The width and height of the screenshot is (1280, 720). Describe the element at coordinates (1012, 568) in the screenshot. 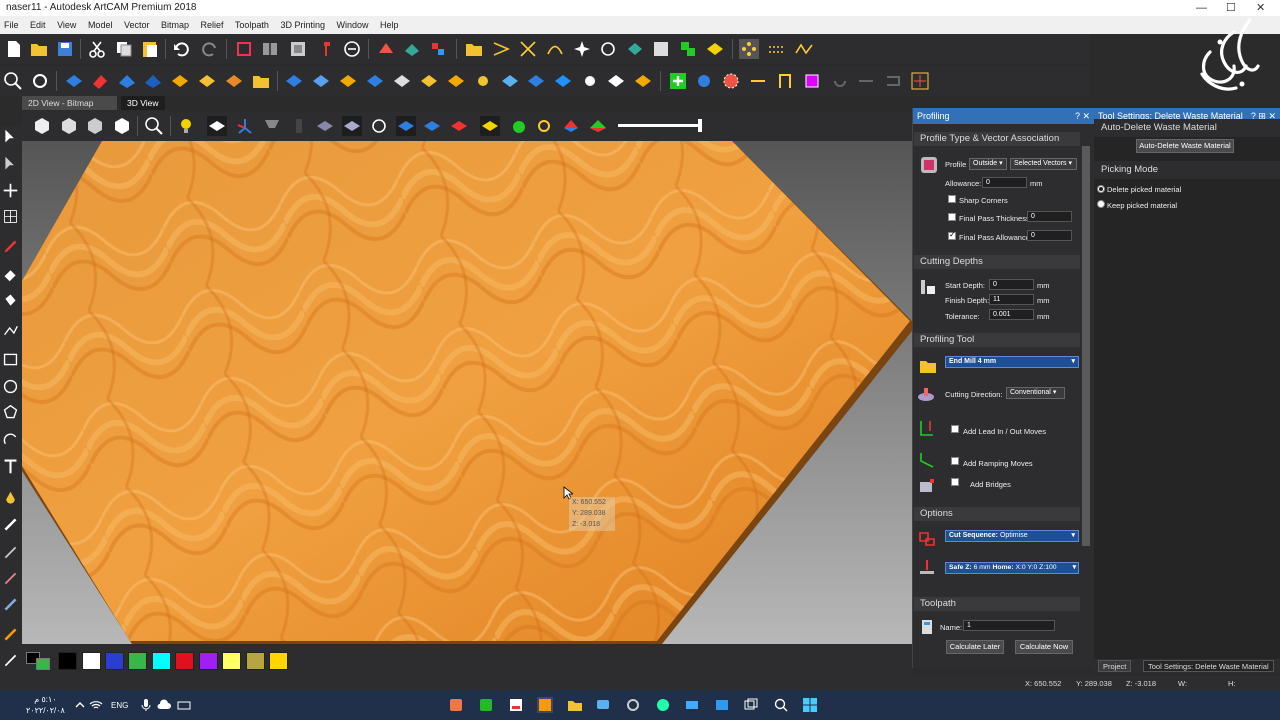

I see `safe-z-select: Safe Z: 6 mm Home: X:0 Y:0 Z:100 ▾` at that location.